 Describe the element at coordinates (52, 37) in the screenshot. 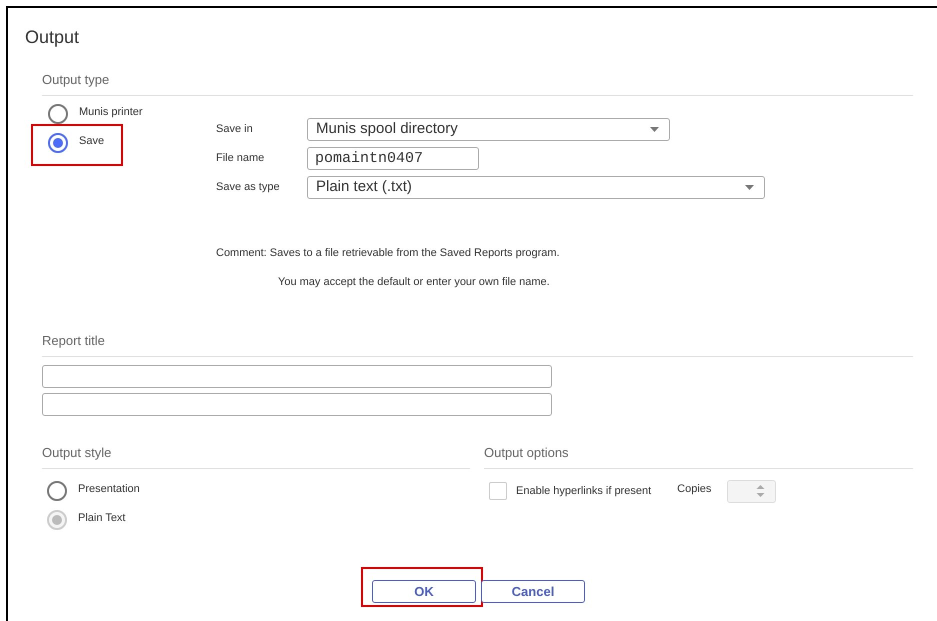

I see `window-title: Output` at that location.